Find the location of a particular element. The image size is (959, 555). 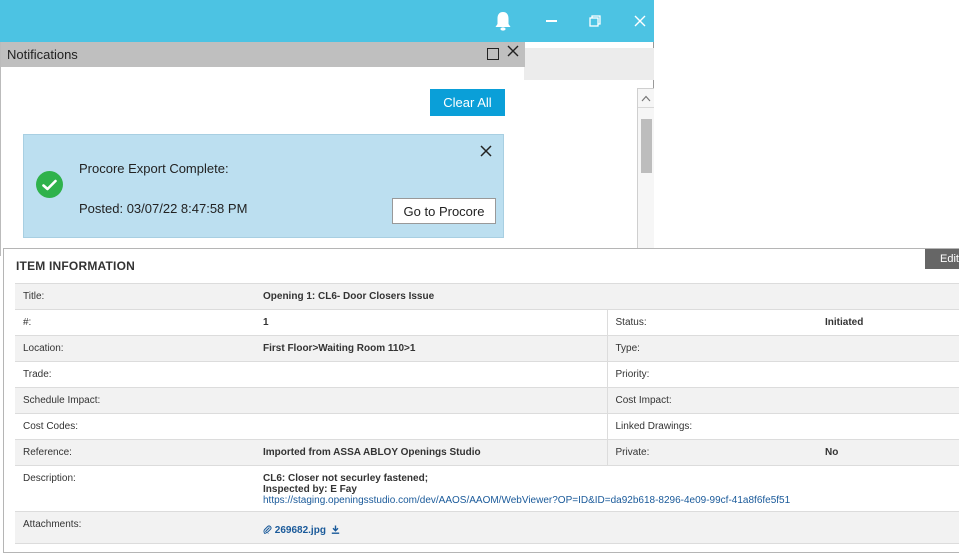

table-row: Trade: Priority: is located at coordinates (487, 374).